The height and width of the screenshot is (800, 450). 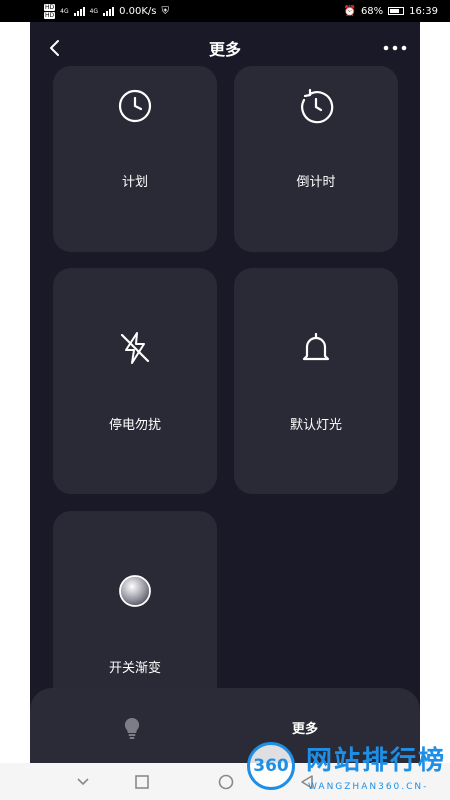 What do you see at coordinates (368, 787) in the screenshot?
I see `watermark-subtitle: WANGZHAN360.CN-` at bounding box center [368, 787].